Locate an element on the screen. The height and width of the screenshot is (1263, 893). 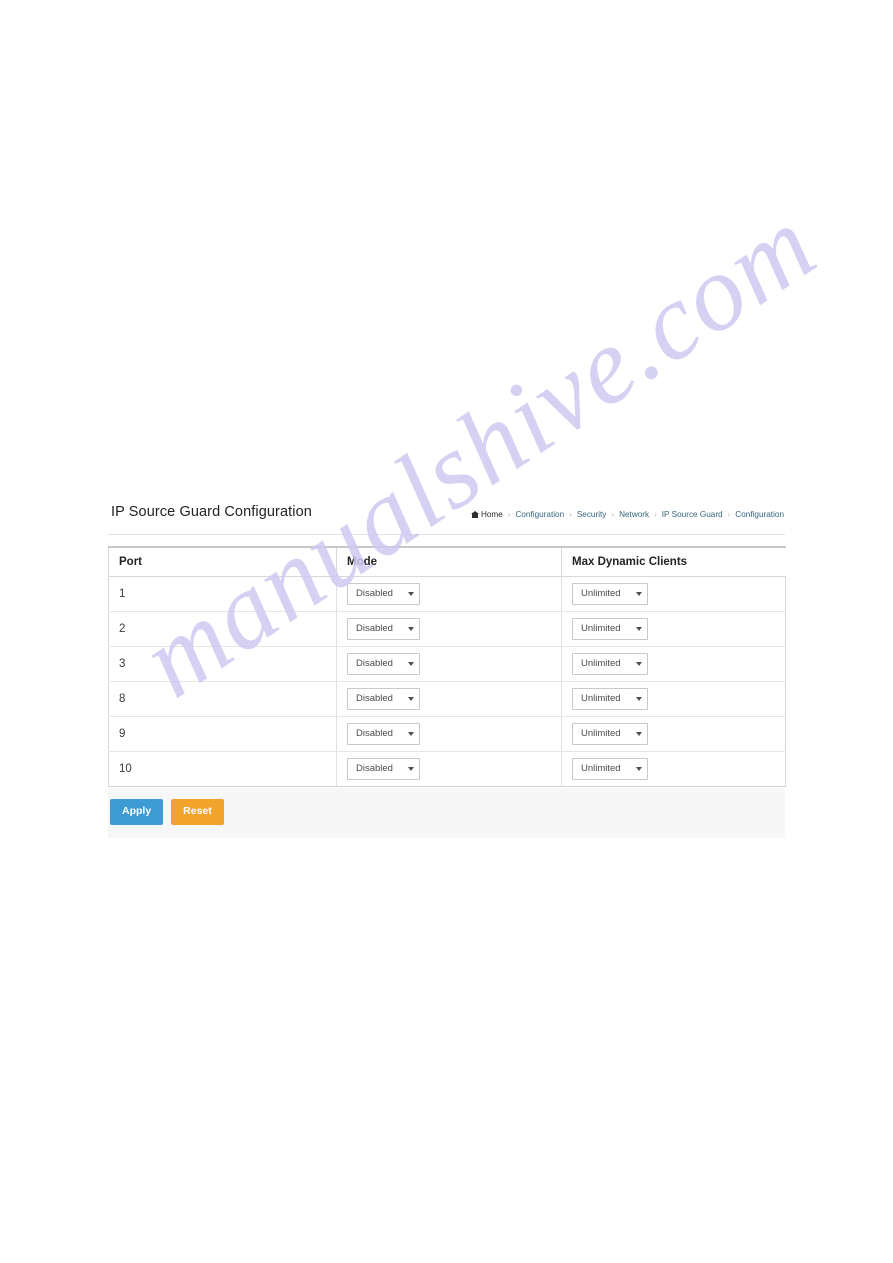
table-row: 1 Disabled Unlimited is located at coordinates (447, 594).